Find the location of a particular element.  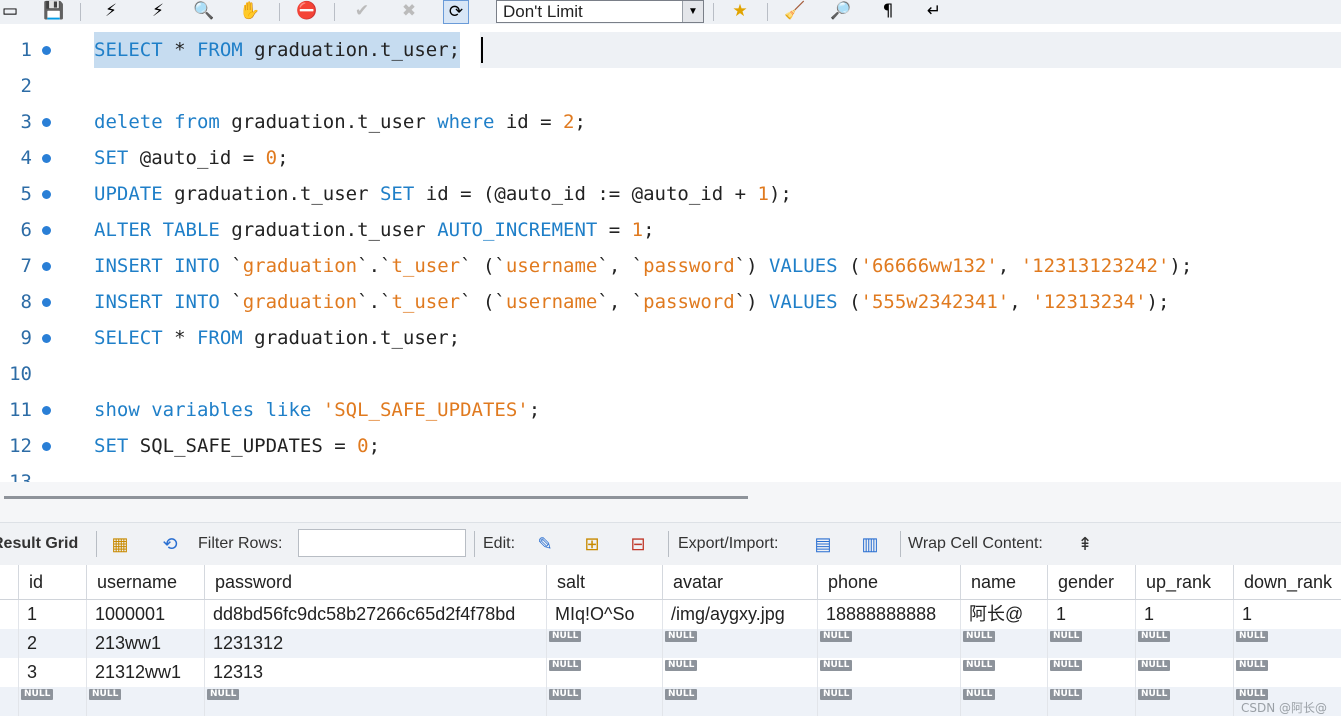

column-header-id: id is located at coordinates (52, 582).